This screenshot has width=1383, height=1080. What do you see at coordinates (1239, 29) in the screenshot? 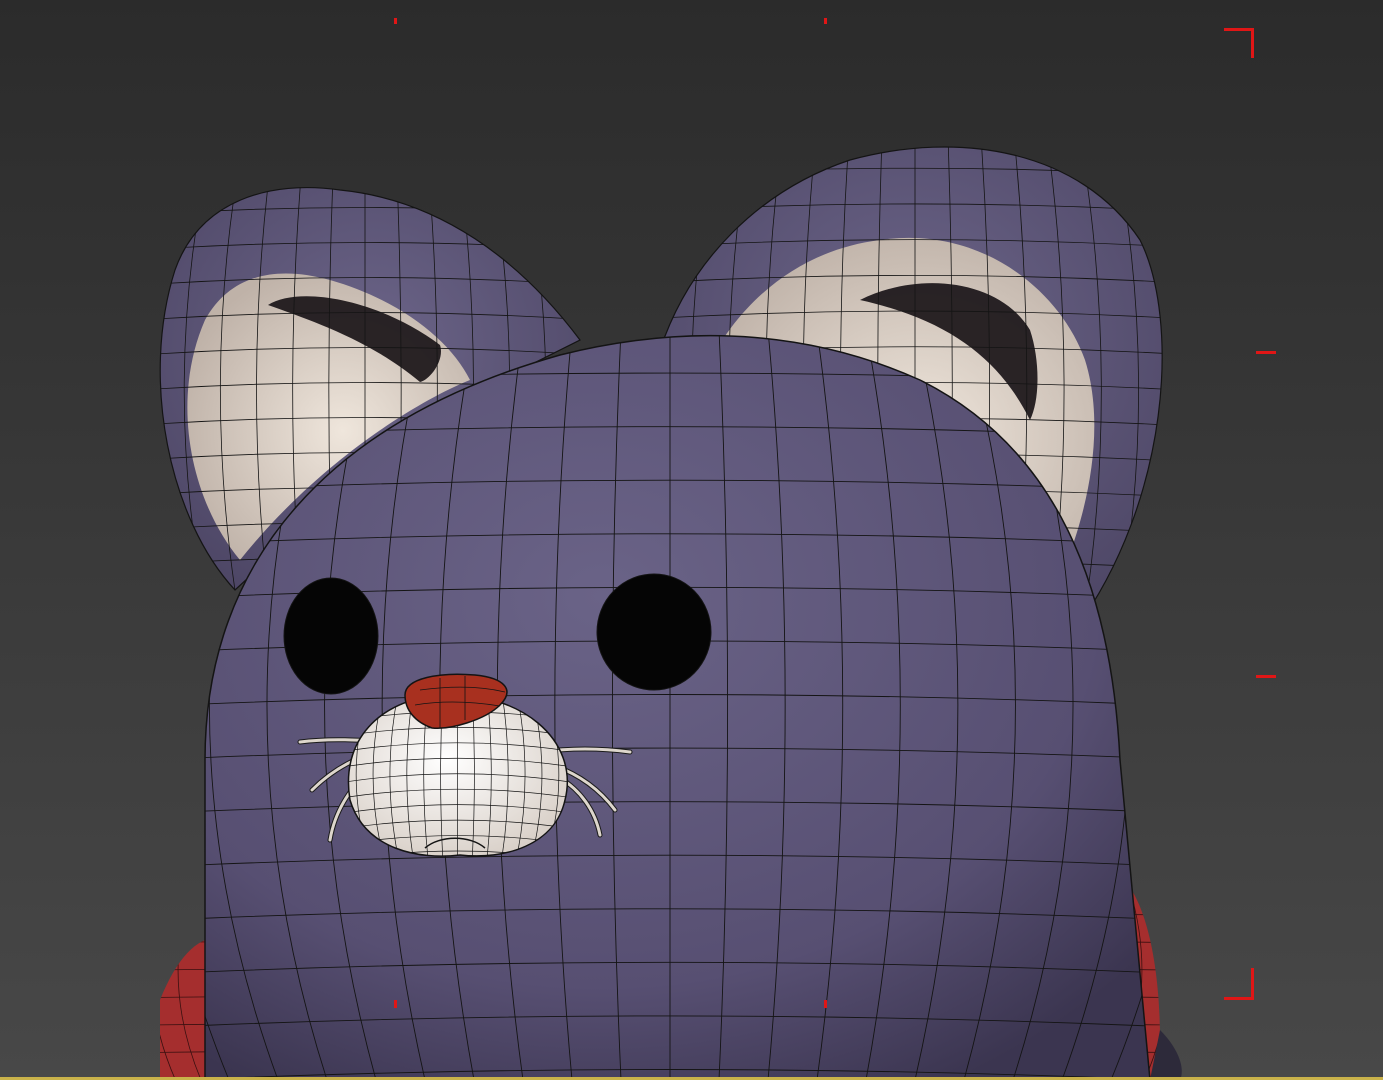
I see `safe-frame-corner-top-right-h` at bounding box center [1239, 29].